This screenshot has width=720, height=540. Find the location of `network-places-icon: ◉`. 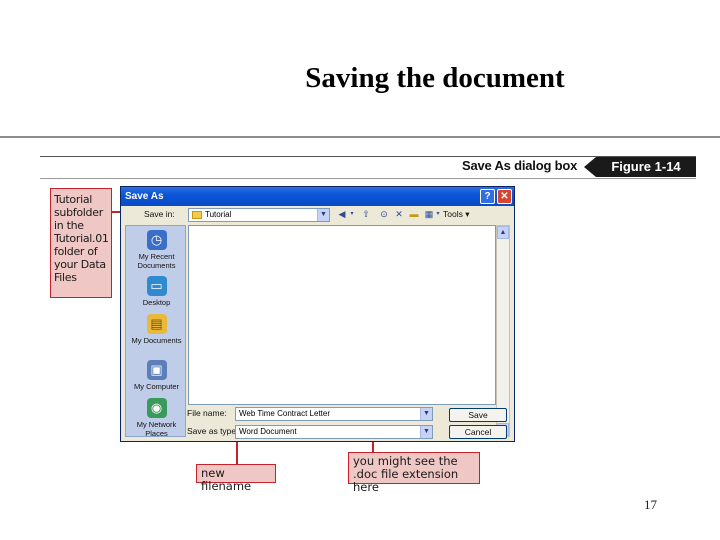

network-places-icon: ◉ is located at coordinates (156, 408).